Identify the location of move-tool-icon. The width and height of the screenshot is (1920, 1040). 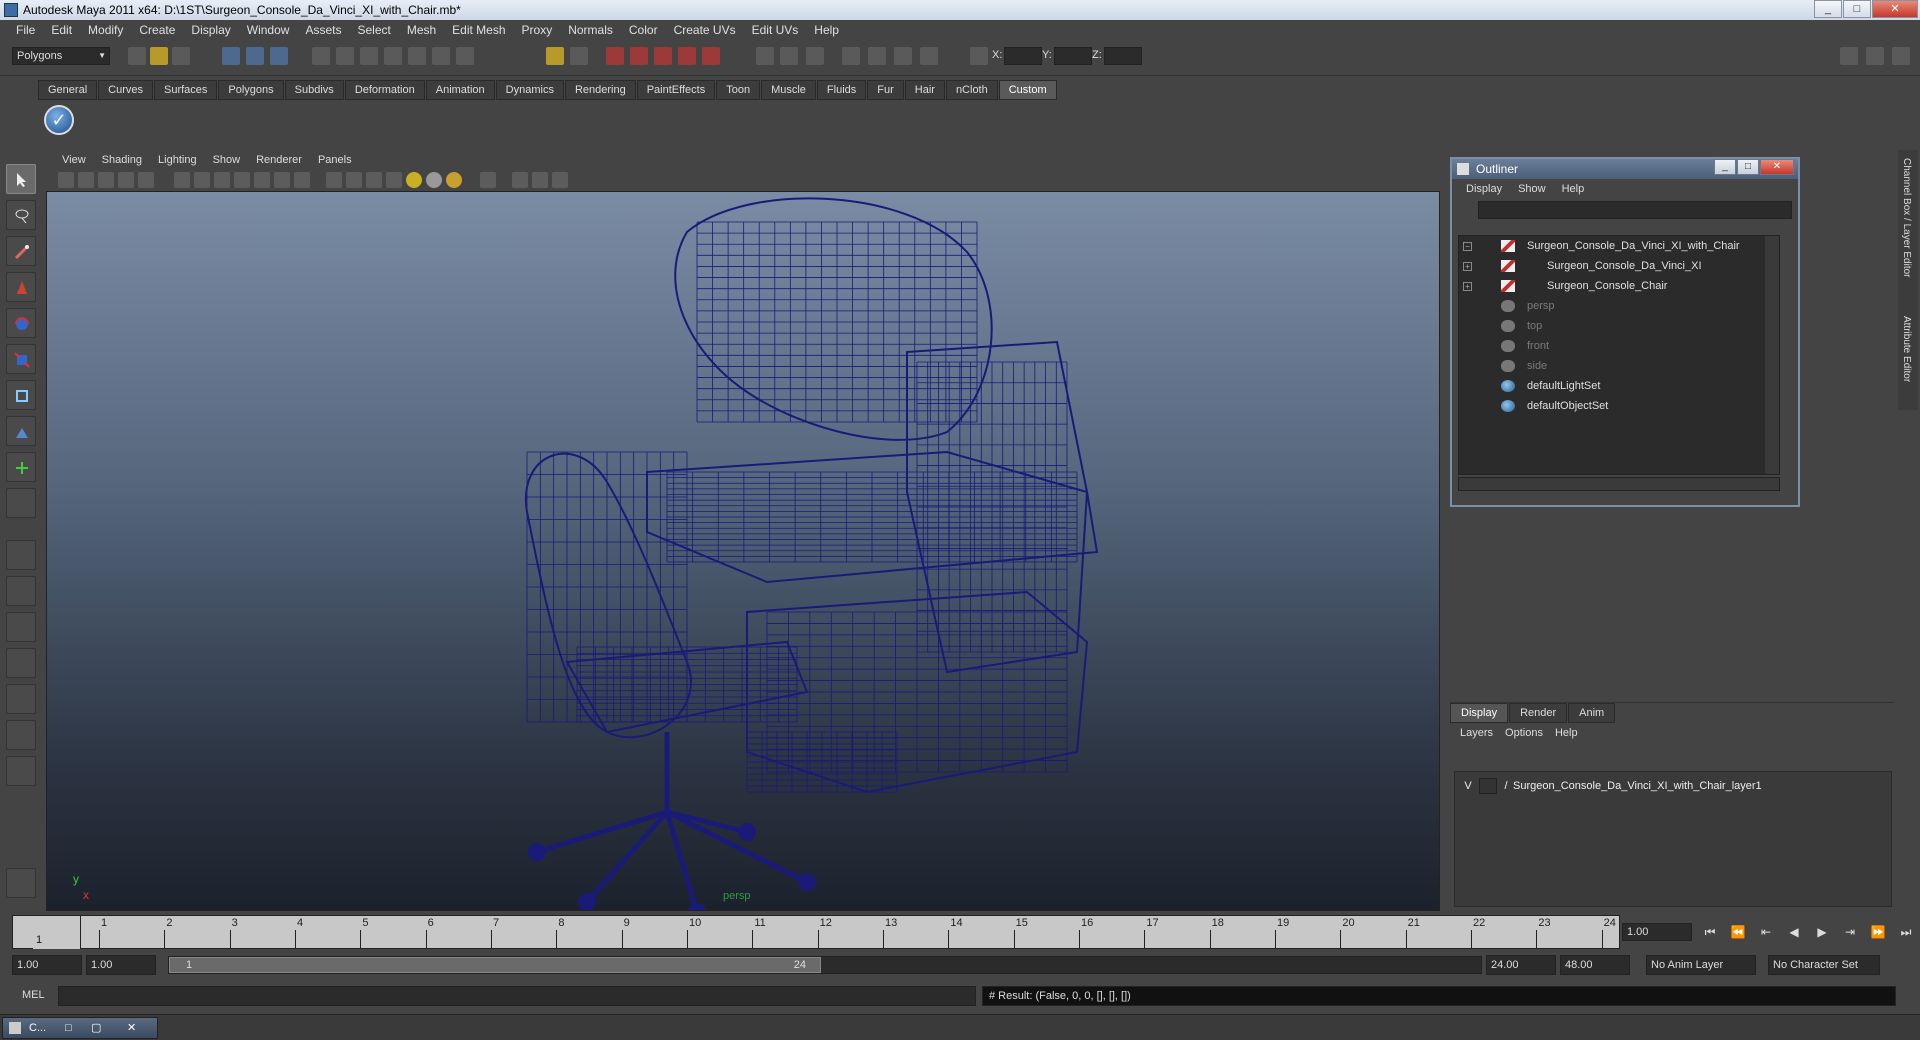
(21, 287).